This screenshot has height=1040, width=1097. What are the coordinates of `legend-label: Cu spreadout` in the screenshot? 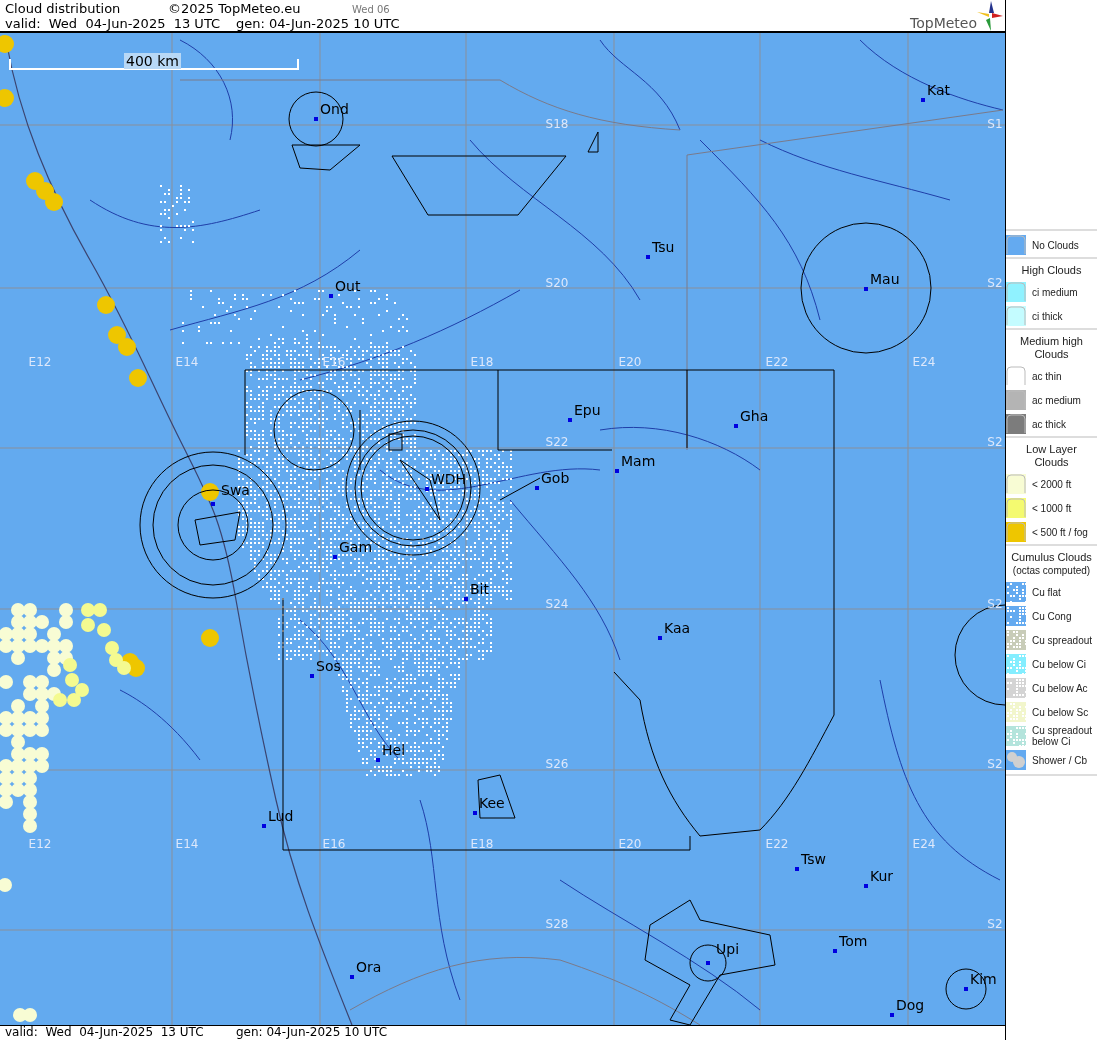 It's located at (1062, 640).